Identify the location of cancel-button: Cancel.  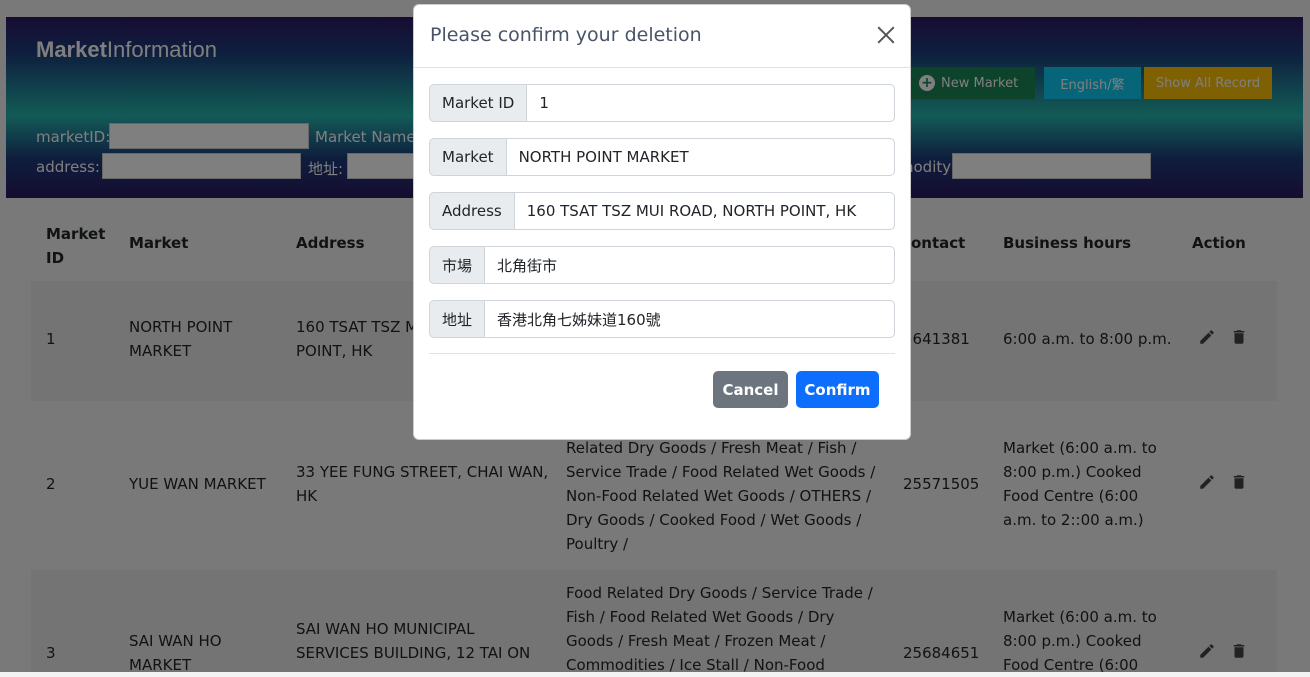
(750, 389).